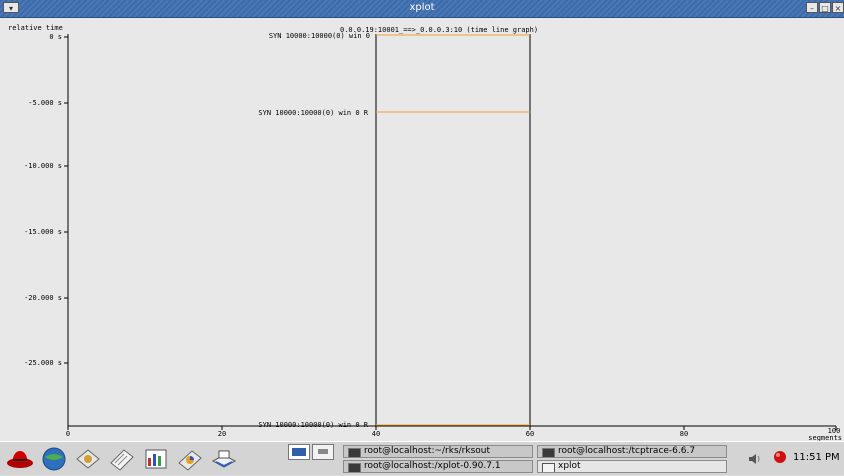  What do you see at coordinates (45, 103) in the screenshot?
I see `y-tick-label: -5.000 s` at bounding box center [45, 103].